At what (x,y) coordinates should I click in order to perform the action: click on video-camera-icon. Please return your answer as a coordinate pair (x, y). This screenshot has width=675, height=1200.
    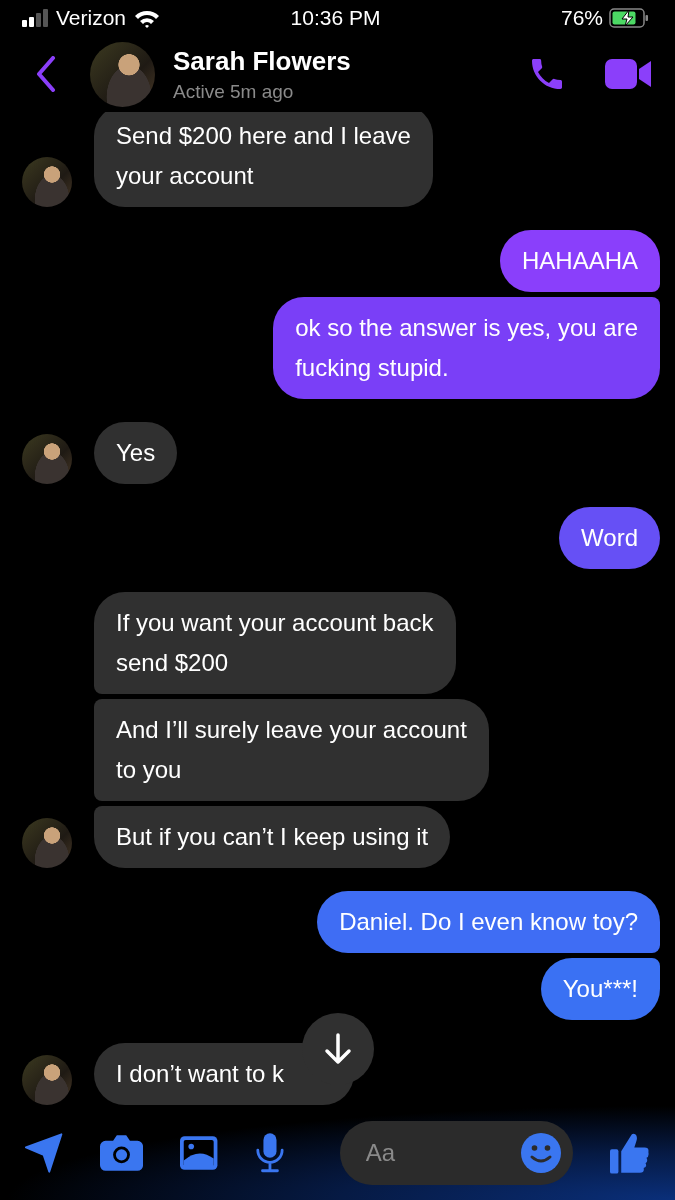
    Looking at the image, I should click on (629, 74).